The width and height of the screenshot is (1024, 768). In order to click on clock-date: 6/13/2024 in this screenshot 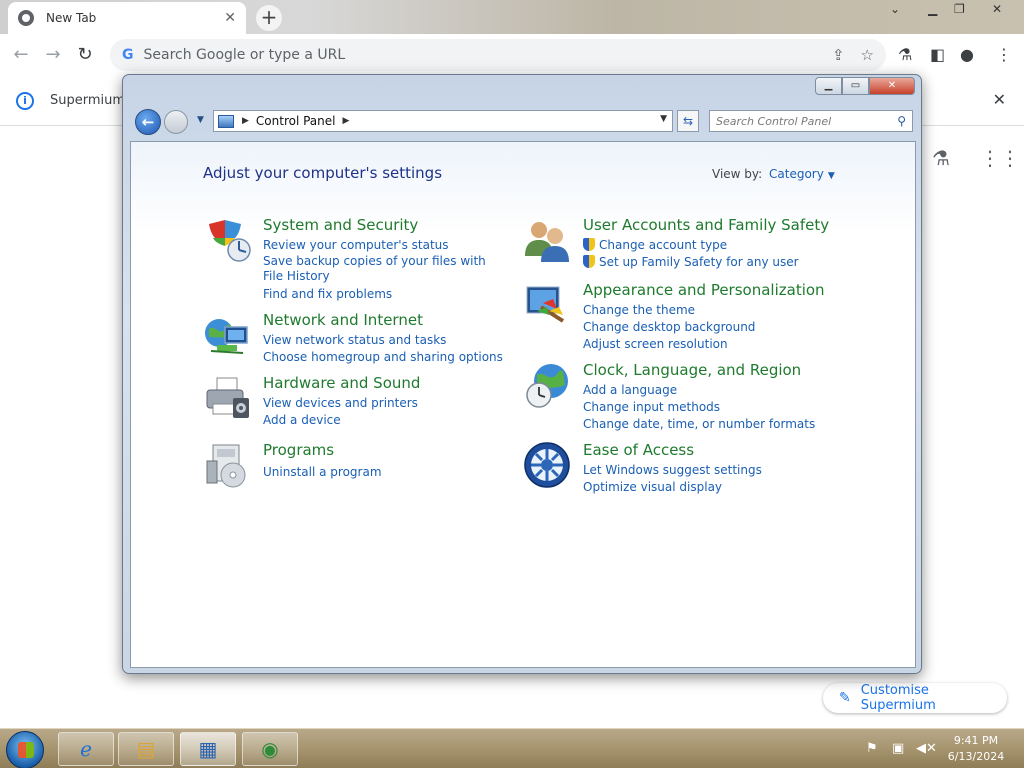, I will do `click(976, 756)`.